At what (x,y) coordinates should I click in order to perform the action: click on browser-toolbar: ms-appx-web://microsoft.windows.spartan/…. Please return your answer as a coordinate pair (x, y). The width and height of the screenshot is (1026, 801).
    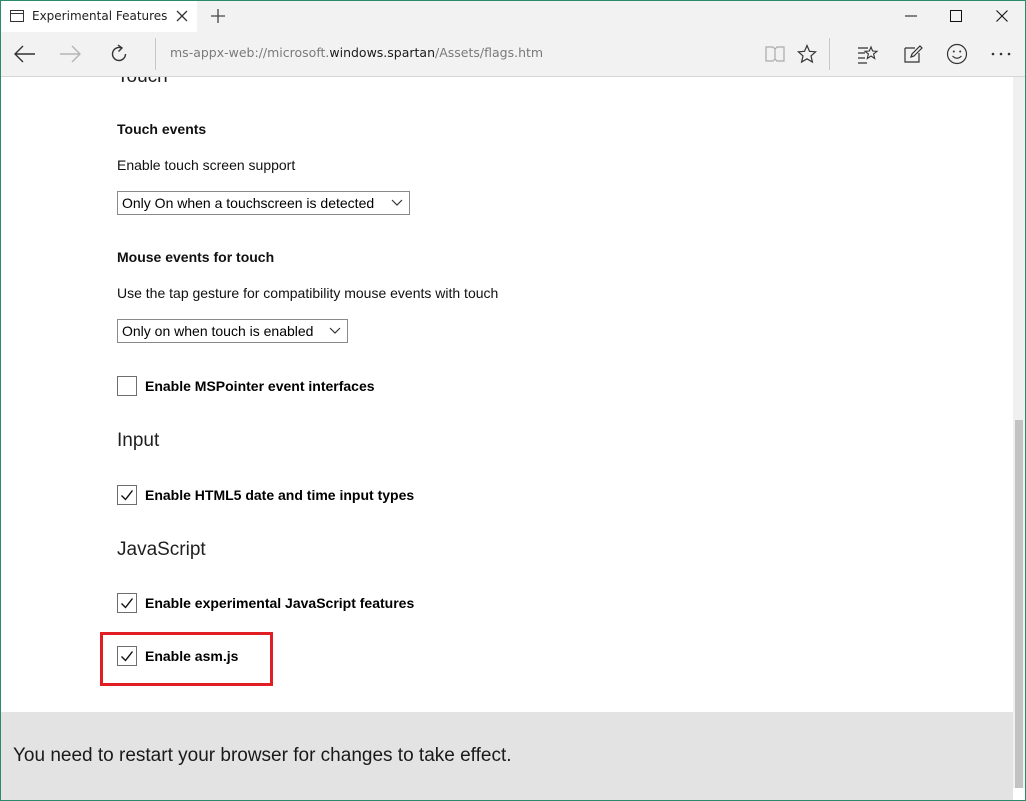
    Looking at the image, I should click on (513, 54).